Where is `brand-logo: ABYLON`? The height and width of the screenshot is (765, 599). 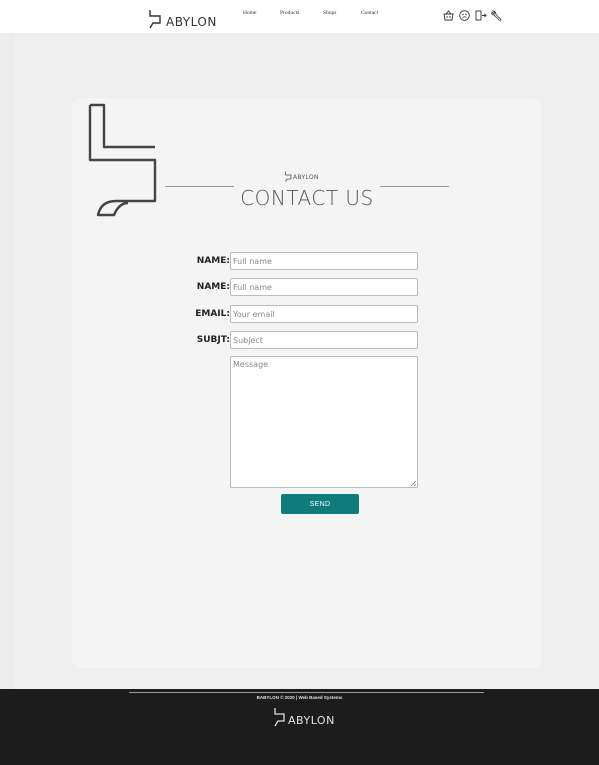
brand-logo: ABYLON is located at coordinates (182, 18).